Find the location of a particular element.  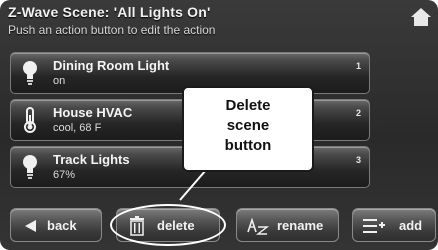

add-label: add is located at coordinates (411, 225).